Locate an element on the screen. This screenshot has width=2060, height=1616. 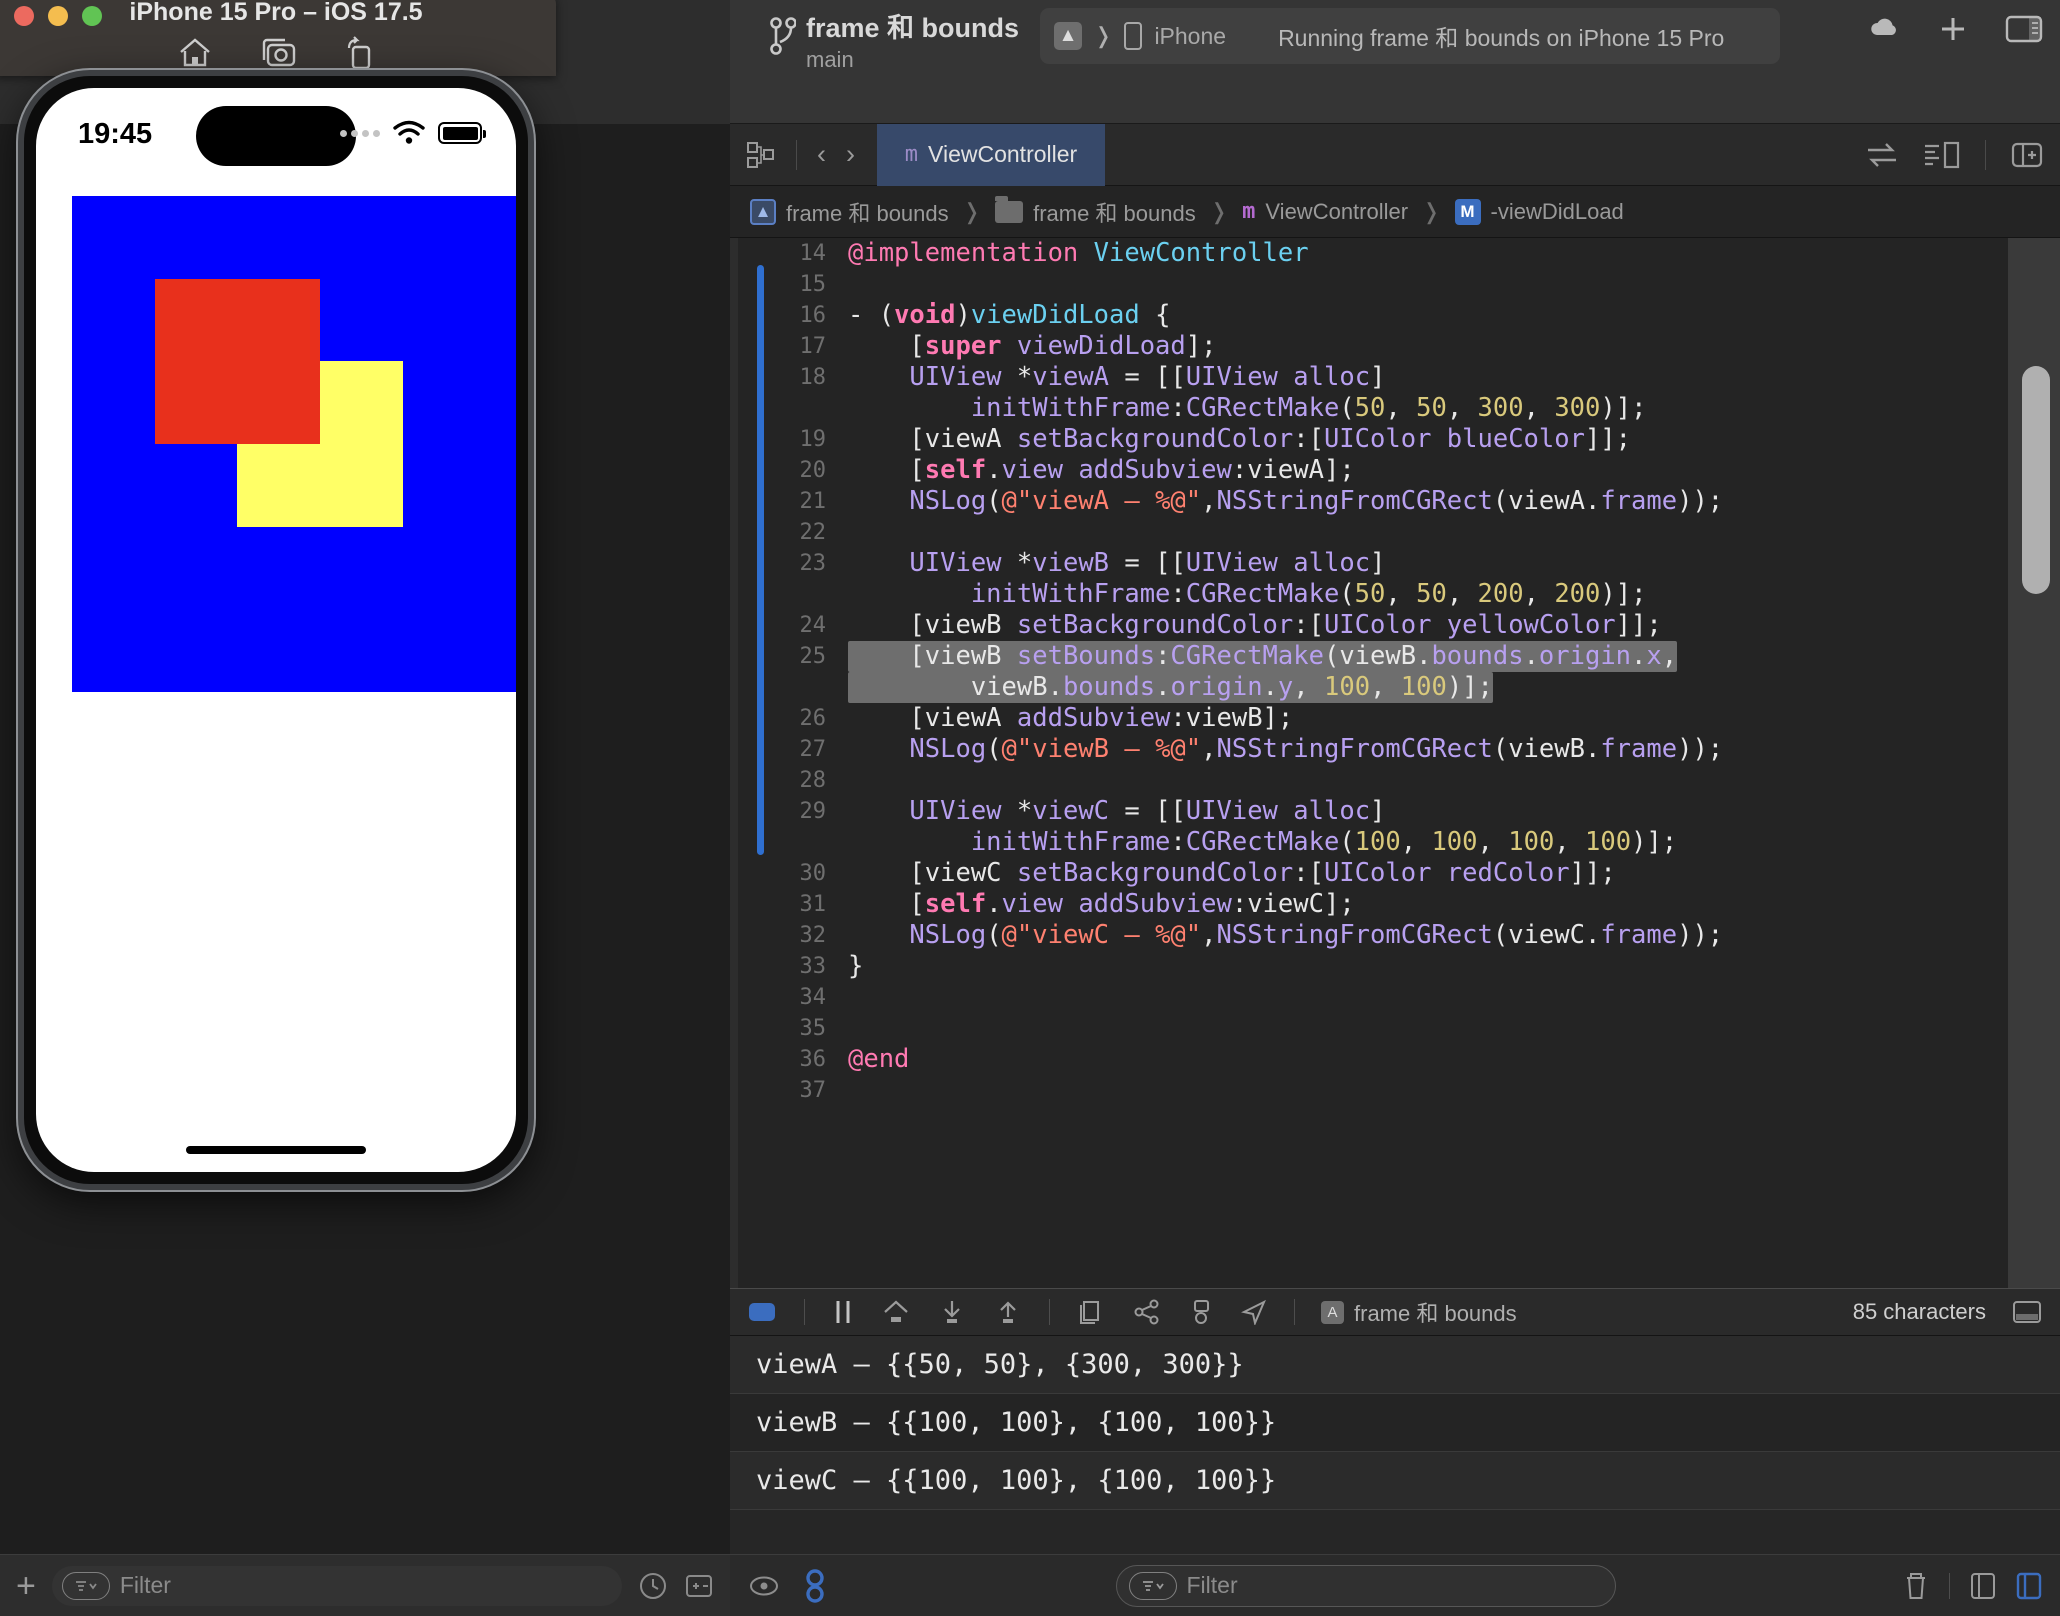
code-line: 37 is located at coordinates (1395, 1090).